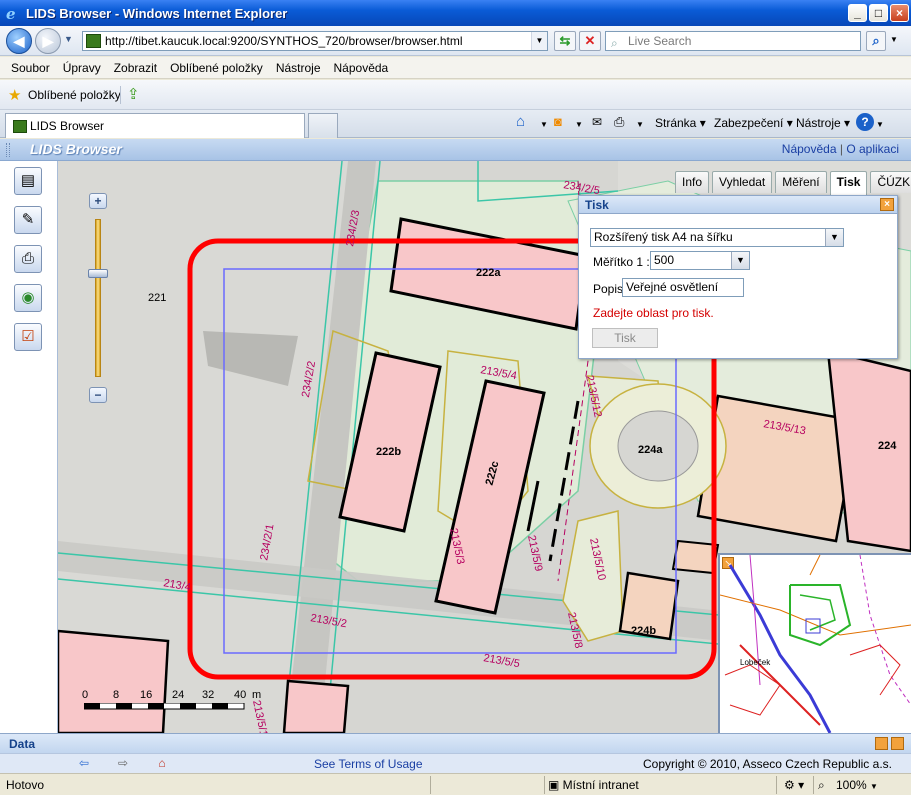 This screenshot has width=911, height=795. Describe the element at coordinates (653, 313) in the screenshot. I see `print-warning: Zadejte oblast pro tisk.` at that location.